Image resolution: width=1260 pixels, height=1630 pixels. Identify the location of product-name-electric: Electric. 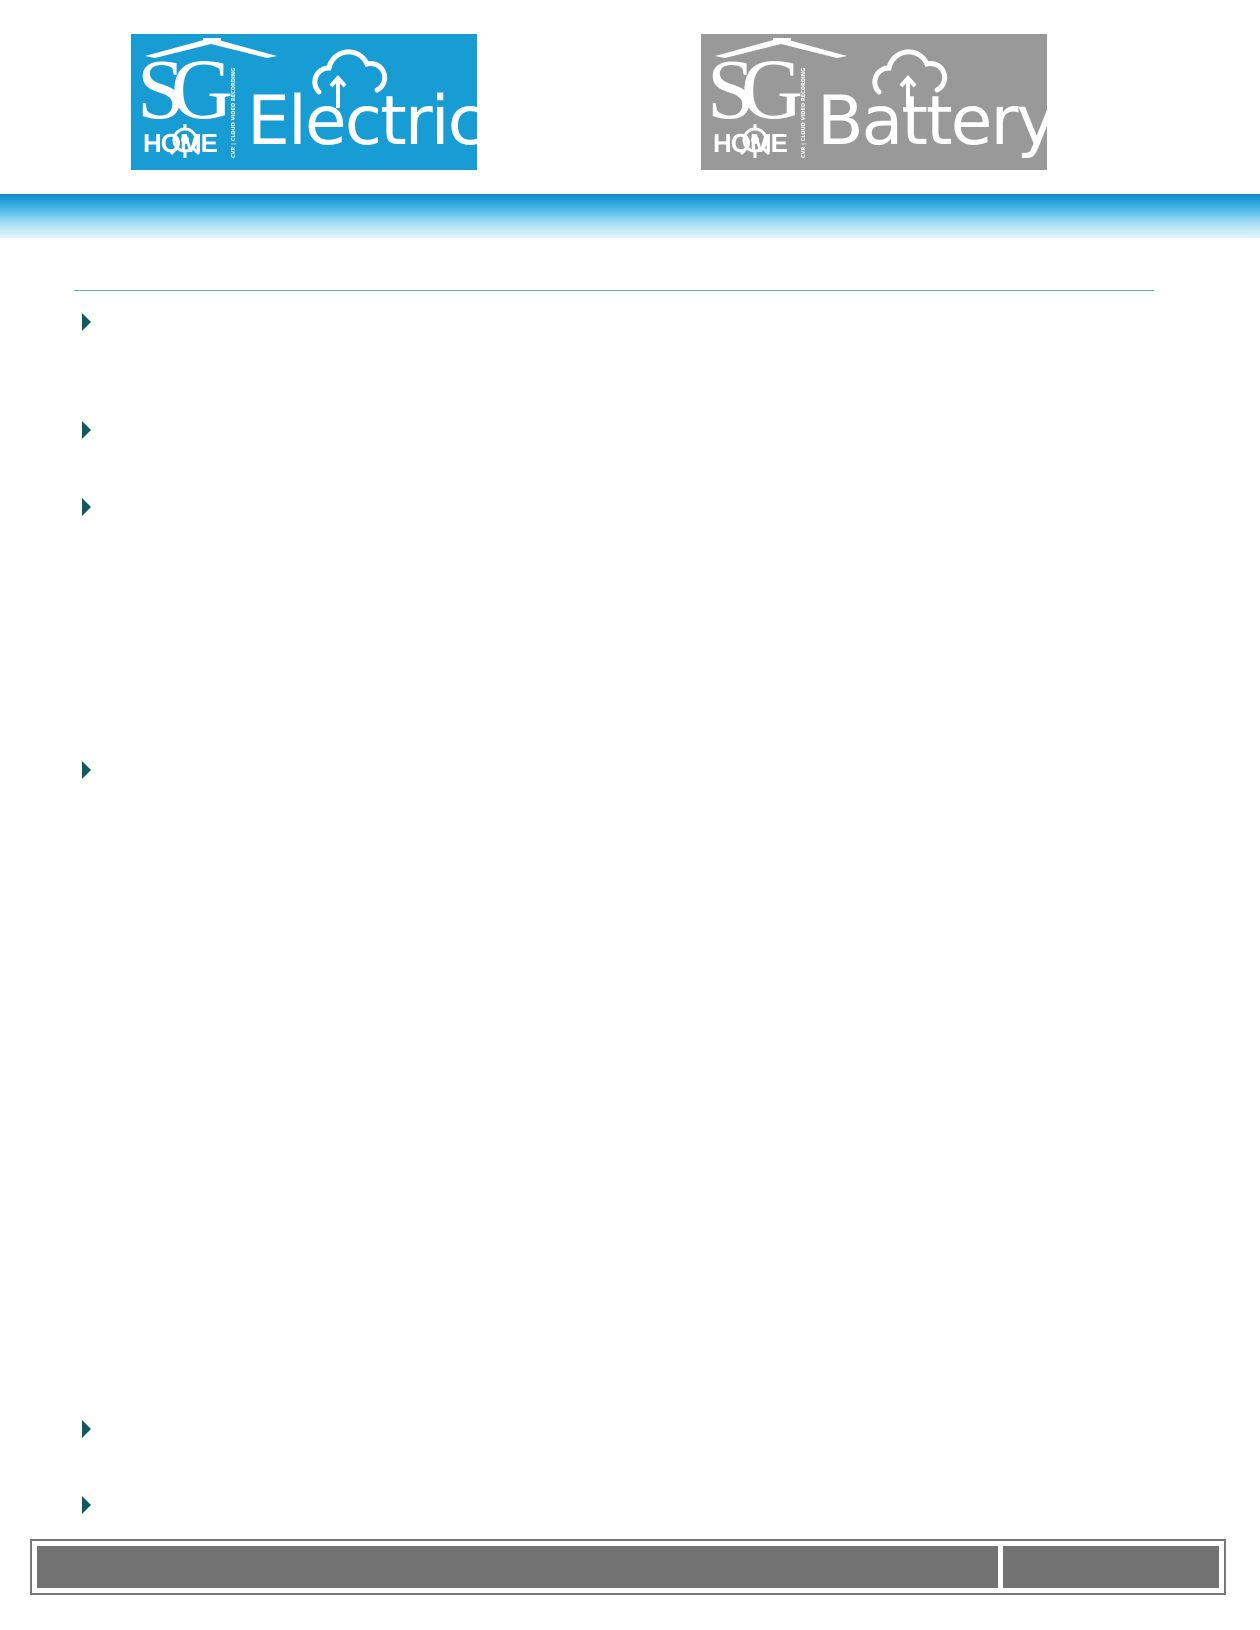
(362, 121).